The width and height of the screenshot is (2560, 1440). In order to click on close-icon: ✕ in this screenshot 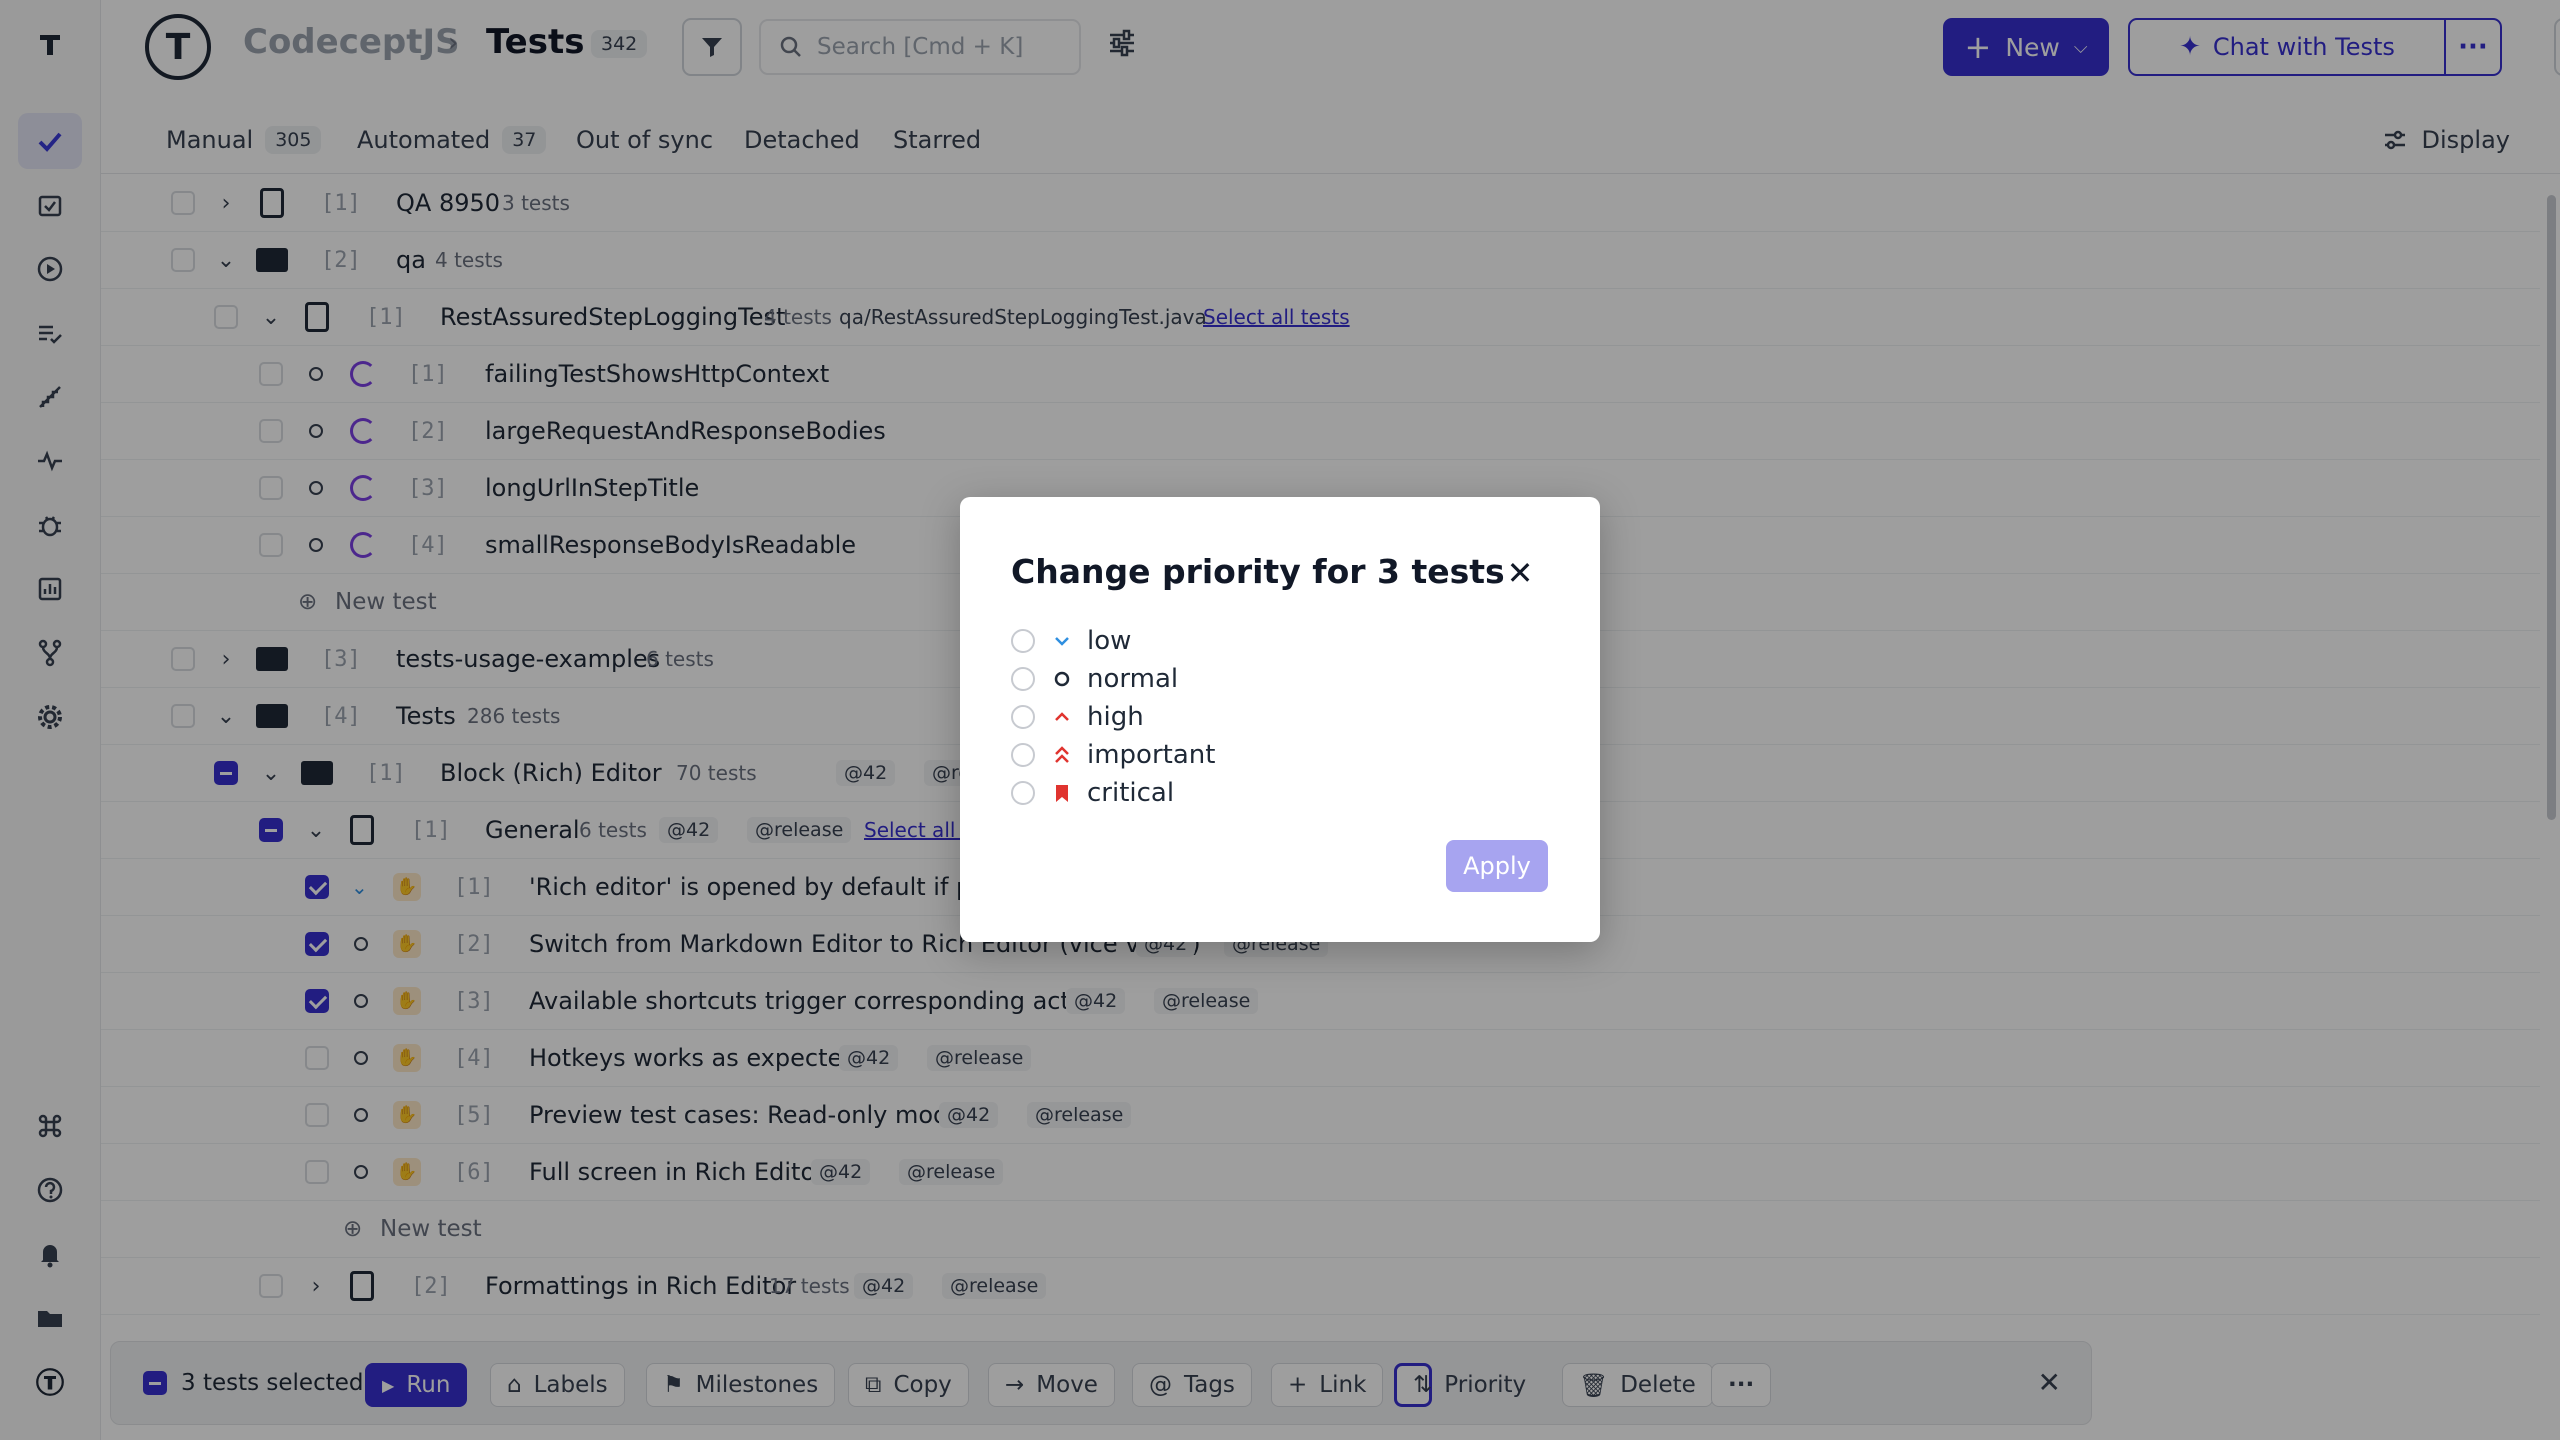, I will do `click(1520, 573)`.